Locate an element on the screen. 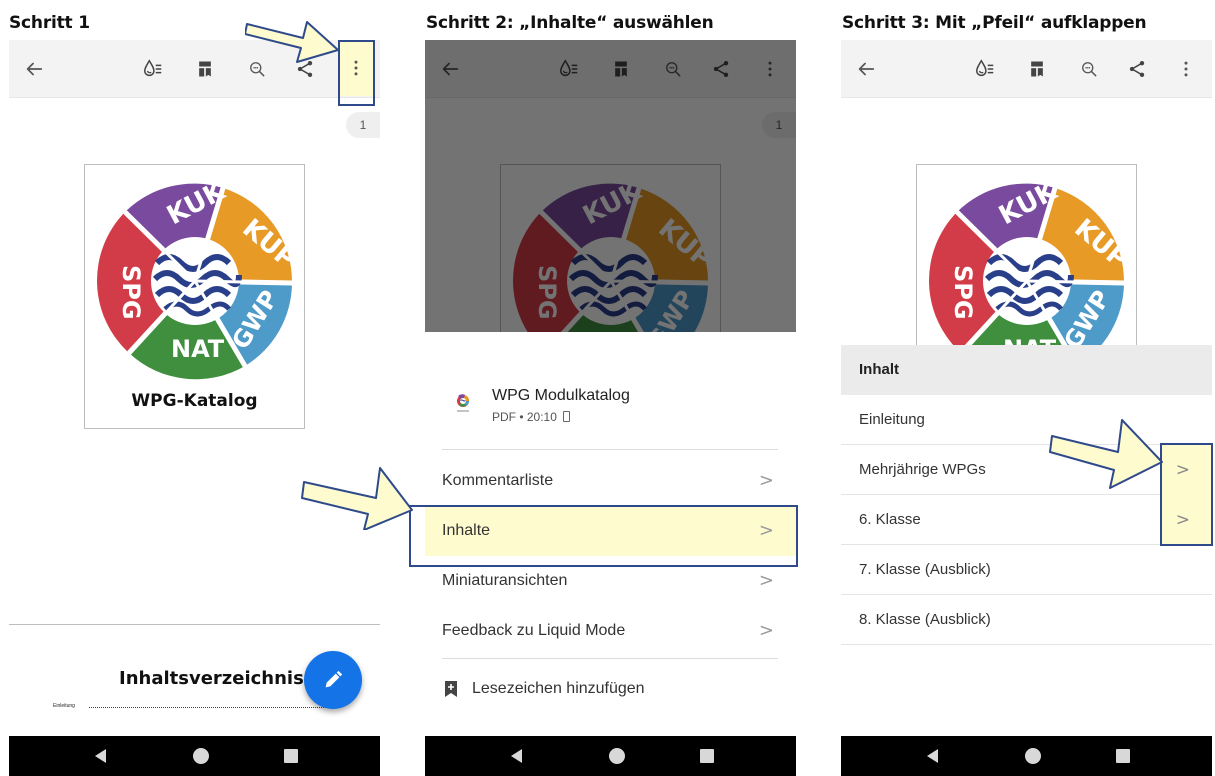 The height and width of the screenshot is (776, 1215). panel-empty-area is located at coordinates (1026, 691).